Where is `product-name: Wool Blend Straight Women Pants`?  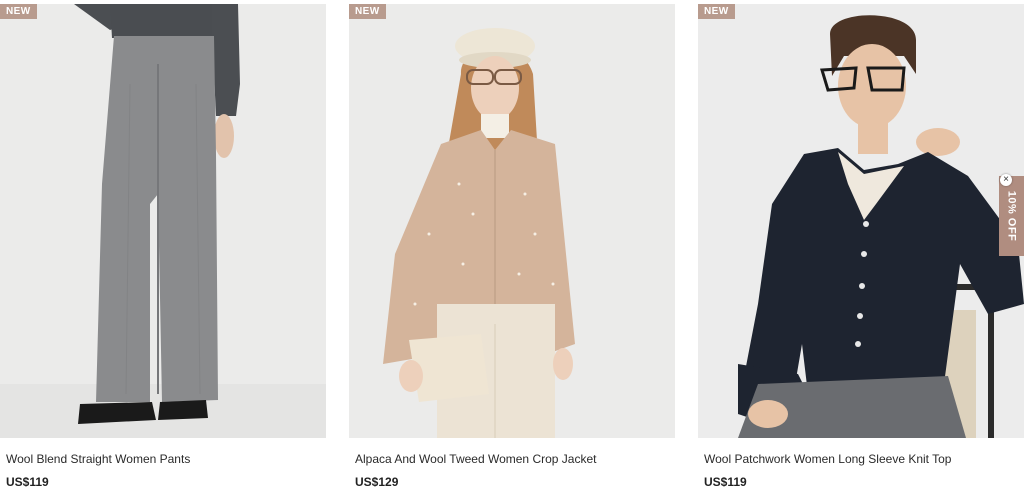 product-name: Wool Blend Straight Women Pants is located at coordinates (98, 459).